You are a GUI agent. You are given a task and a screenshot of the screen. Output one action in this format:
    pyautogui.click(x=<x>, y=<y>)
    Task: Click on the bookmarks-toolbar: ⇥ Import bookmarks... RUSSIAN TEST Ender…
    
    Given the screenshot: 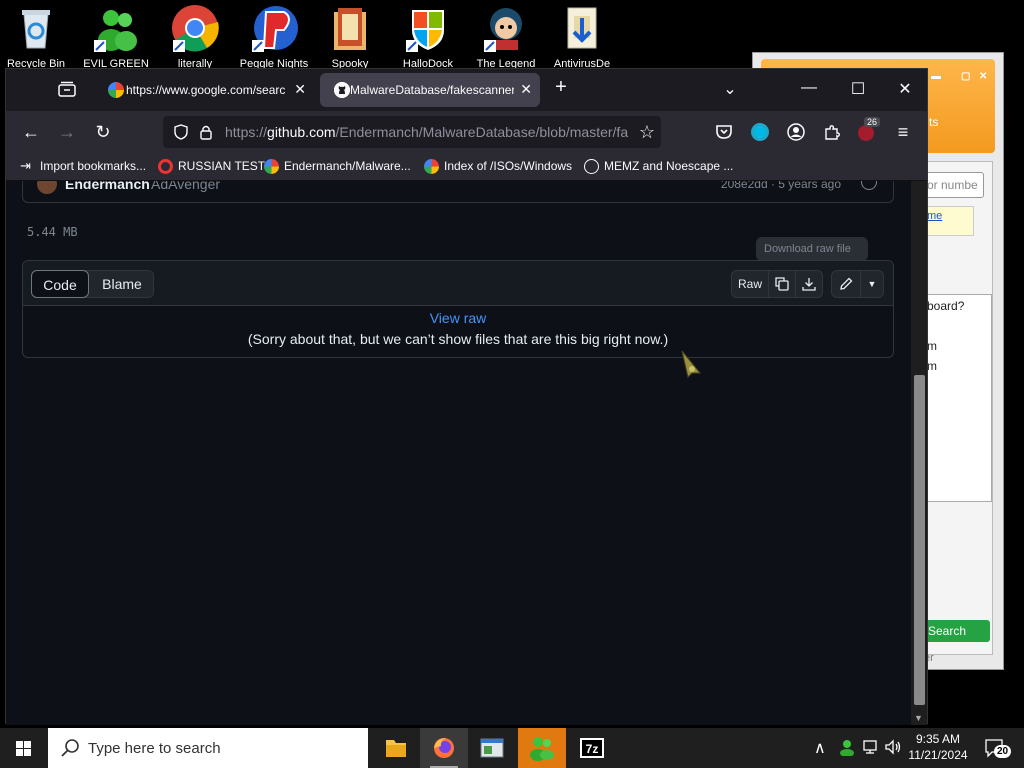 What is the action you would take?
    pyautogui.click(x=466, y=167)
    